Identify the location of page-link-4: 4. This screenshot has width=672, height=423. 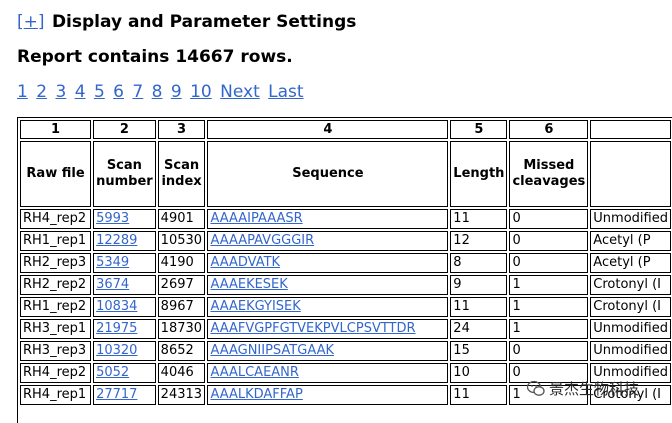
(80, 92).